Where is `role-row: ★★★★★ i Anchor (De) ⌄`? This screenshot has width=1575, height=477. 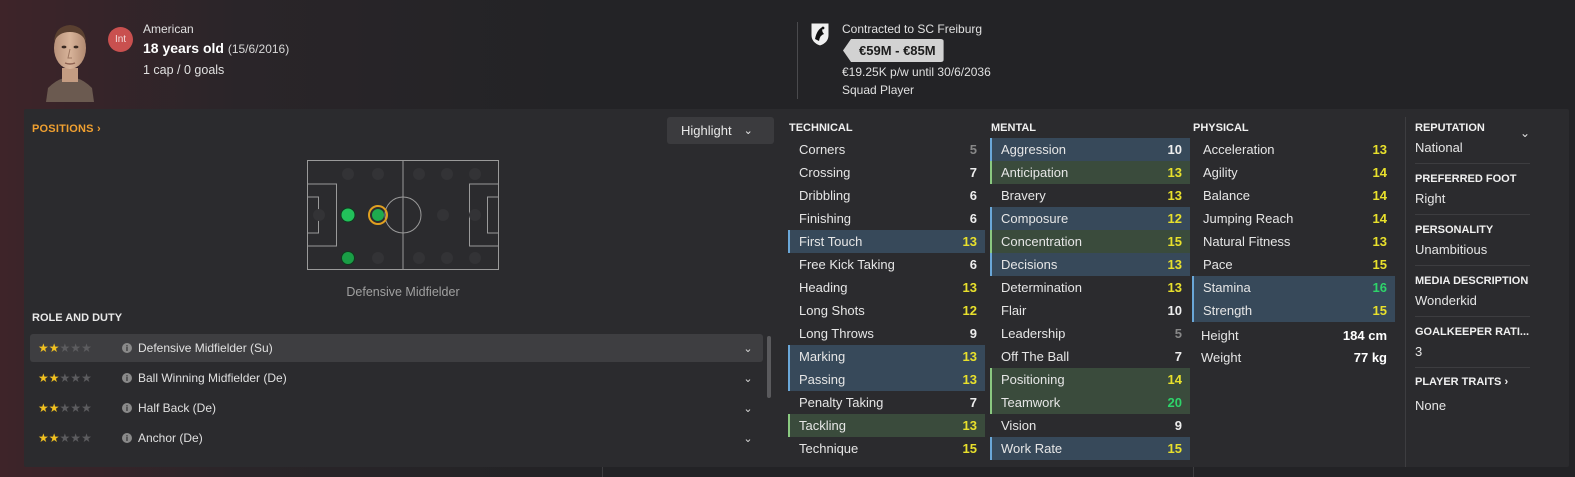
role-row: ★★★★★ i Anchor (De) ⌄ is located at coordinates (396, 438).